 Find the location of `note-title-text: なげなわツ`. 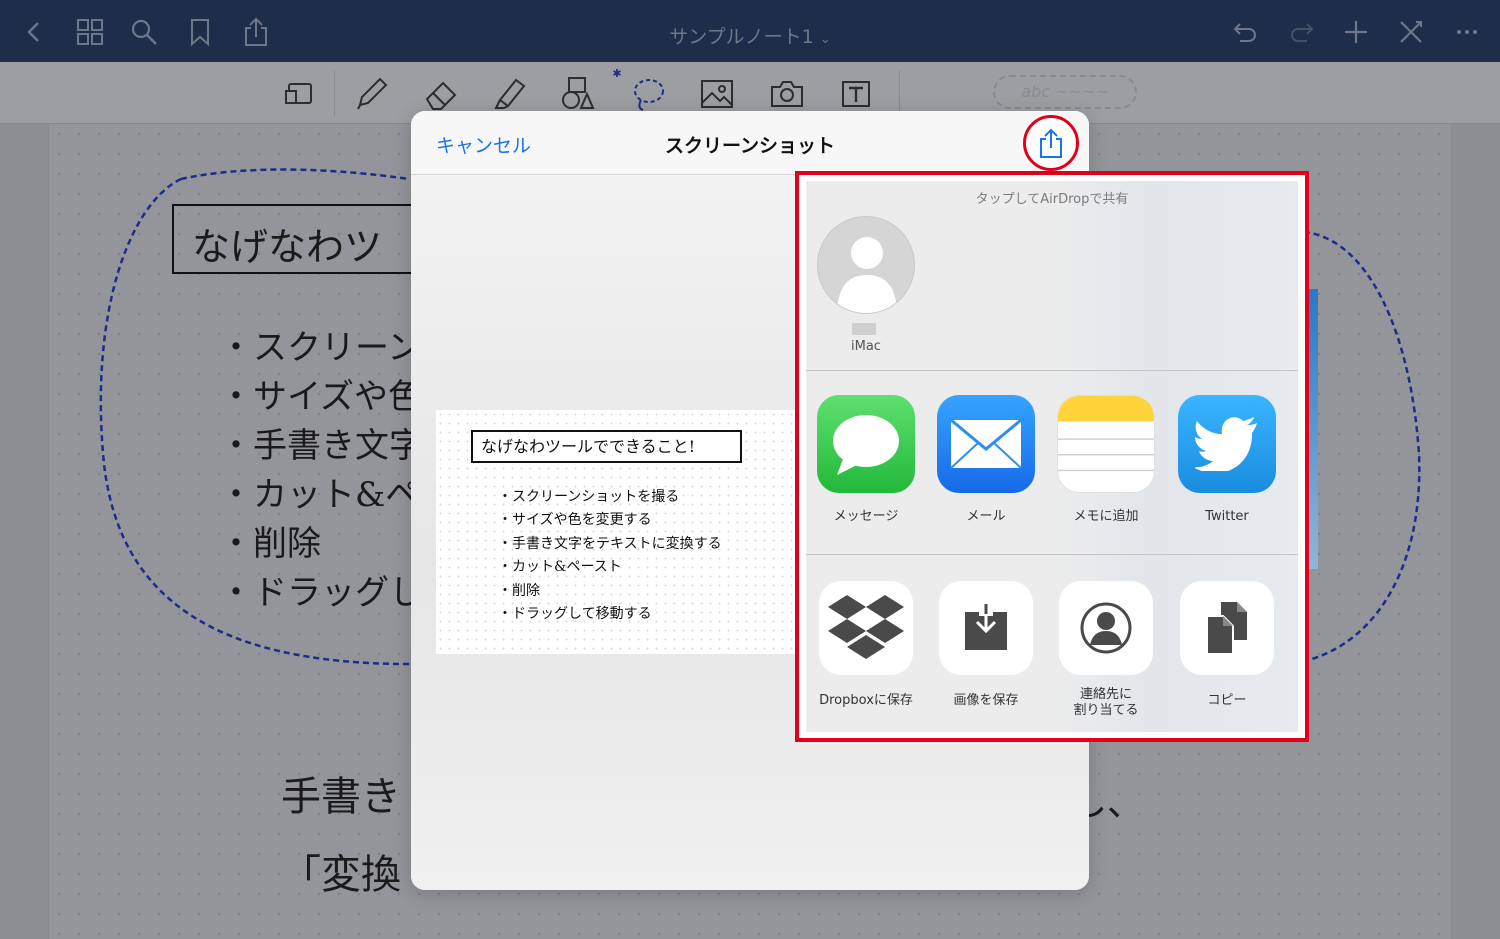

note-title-text: なげなわツ is located at coordinates (287, 247).